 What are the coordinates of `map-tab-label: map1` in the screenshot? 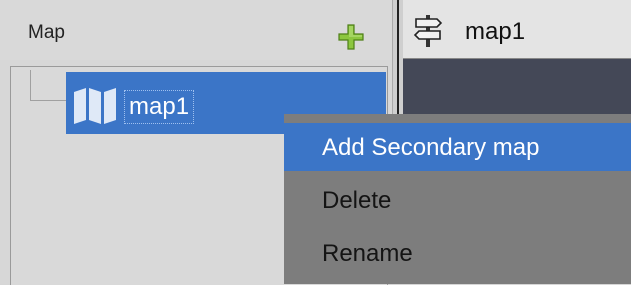 It's located at (495, 31).